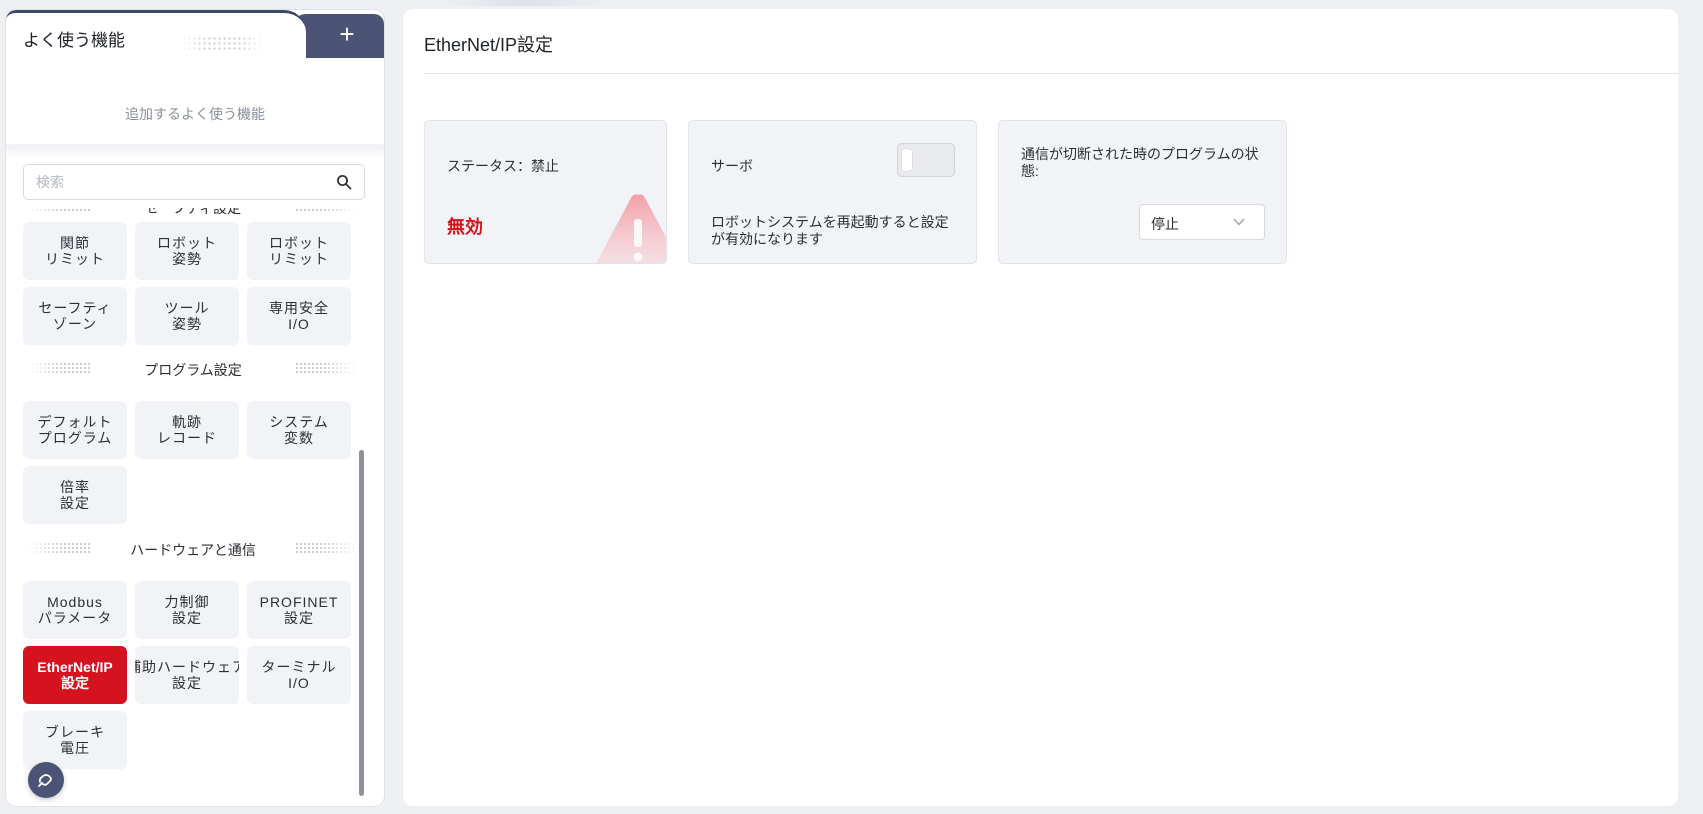 Image resolution: width=1703 pixels, height=814 pixels. I want to click on tile-label: デフォルト プログラム, so click(75, 430).